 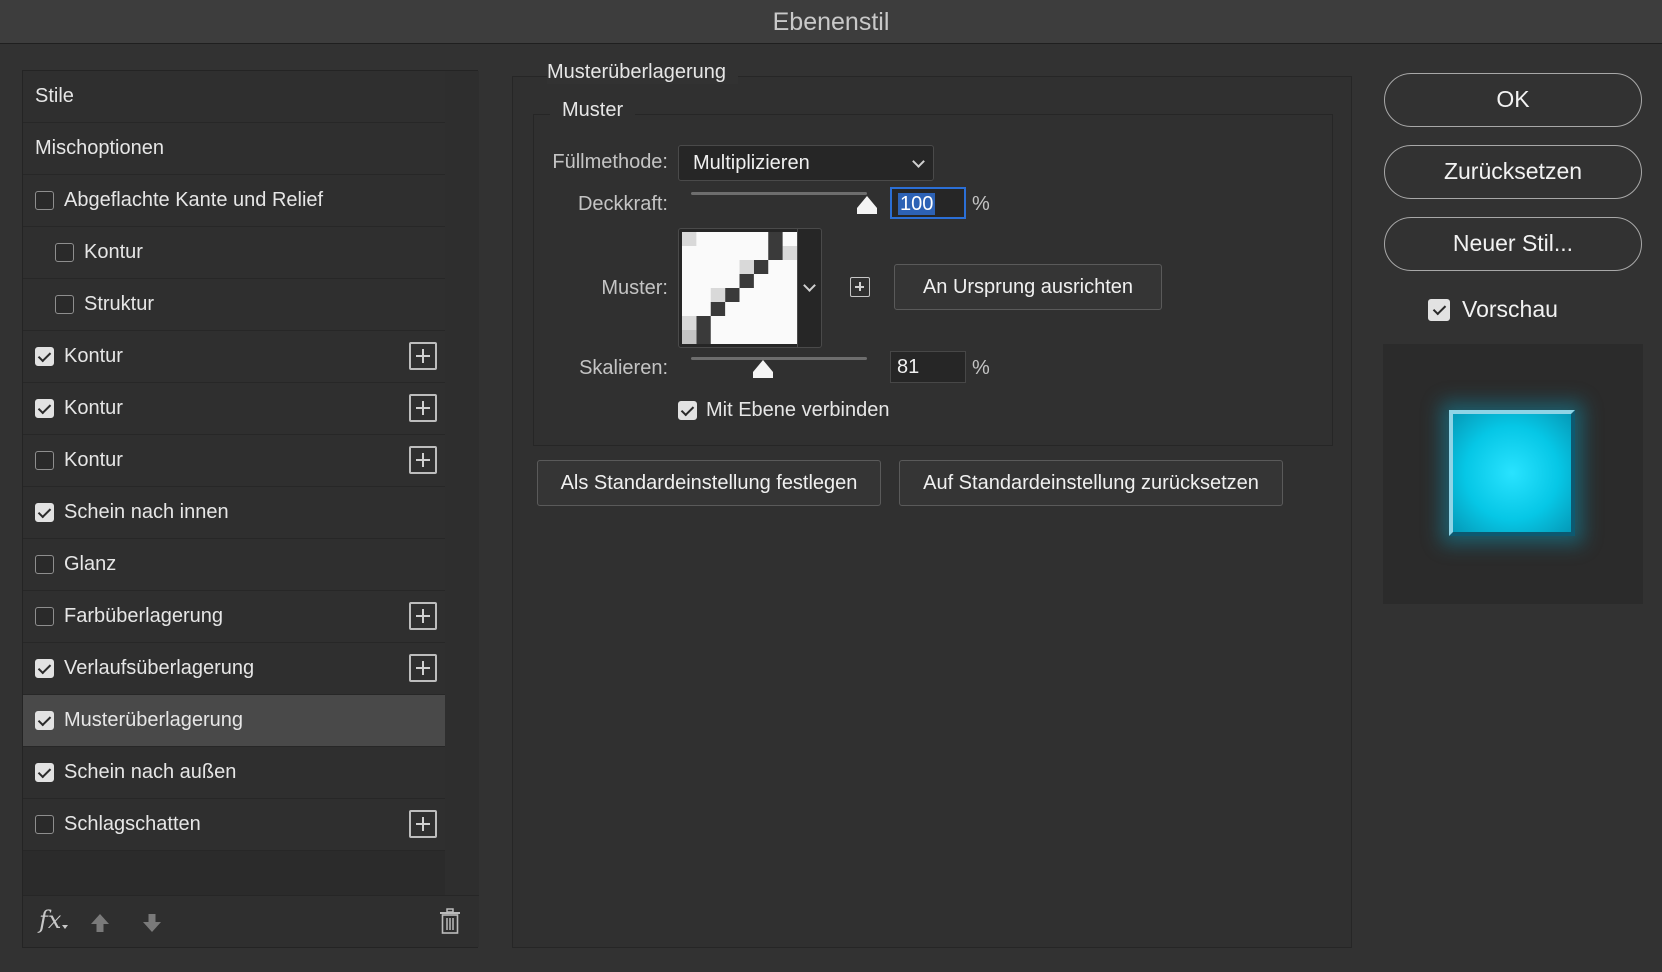 What do you see at coordinates (779, 193) in the screenshot?
I see `opacity-slider-track` at bounding box center [779, 193].